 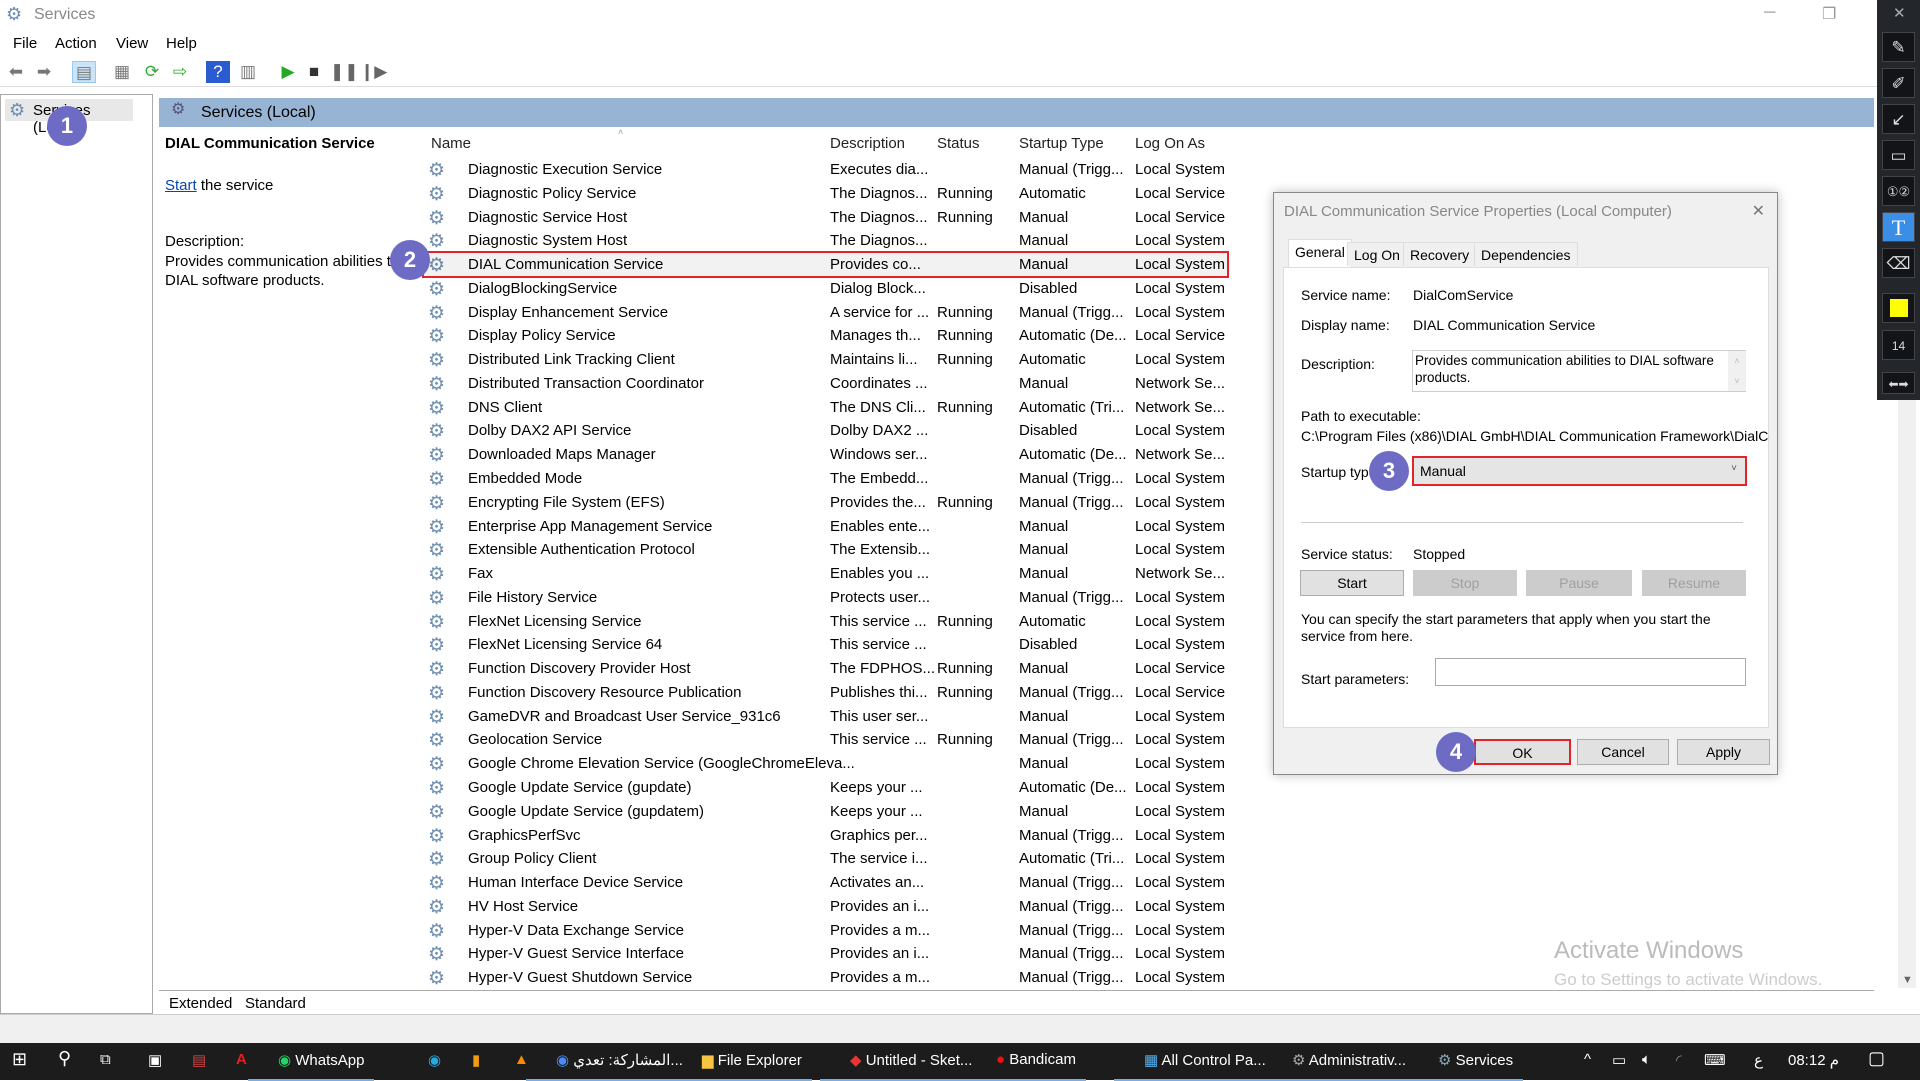 I want to click on show-action-pane-icon: ▥, so click(x=248, y=72).